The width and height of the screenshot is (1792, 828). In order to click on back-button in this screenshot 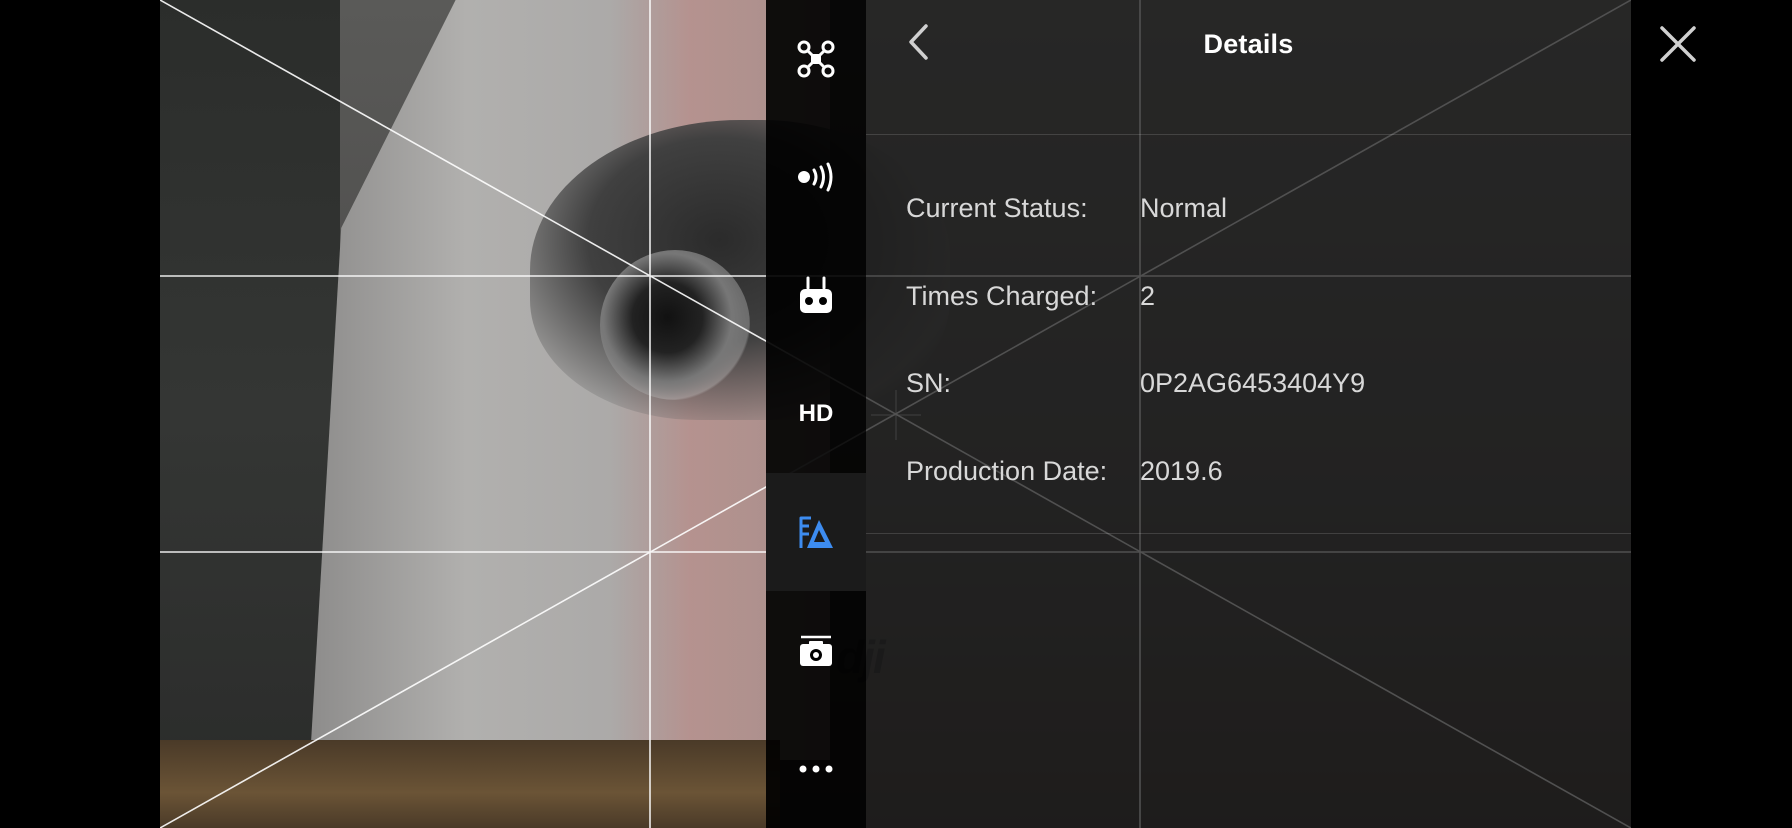, I will do `click(918, 44)`.